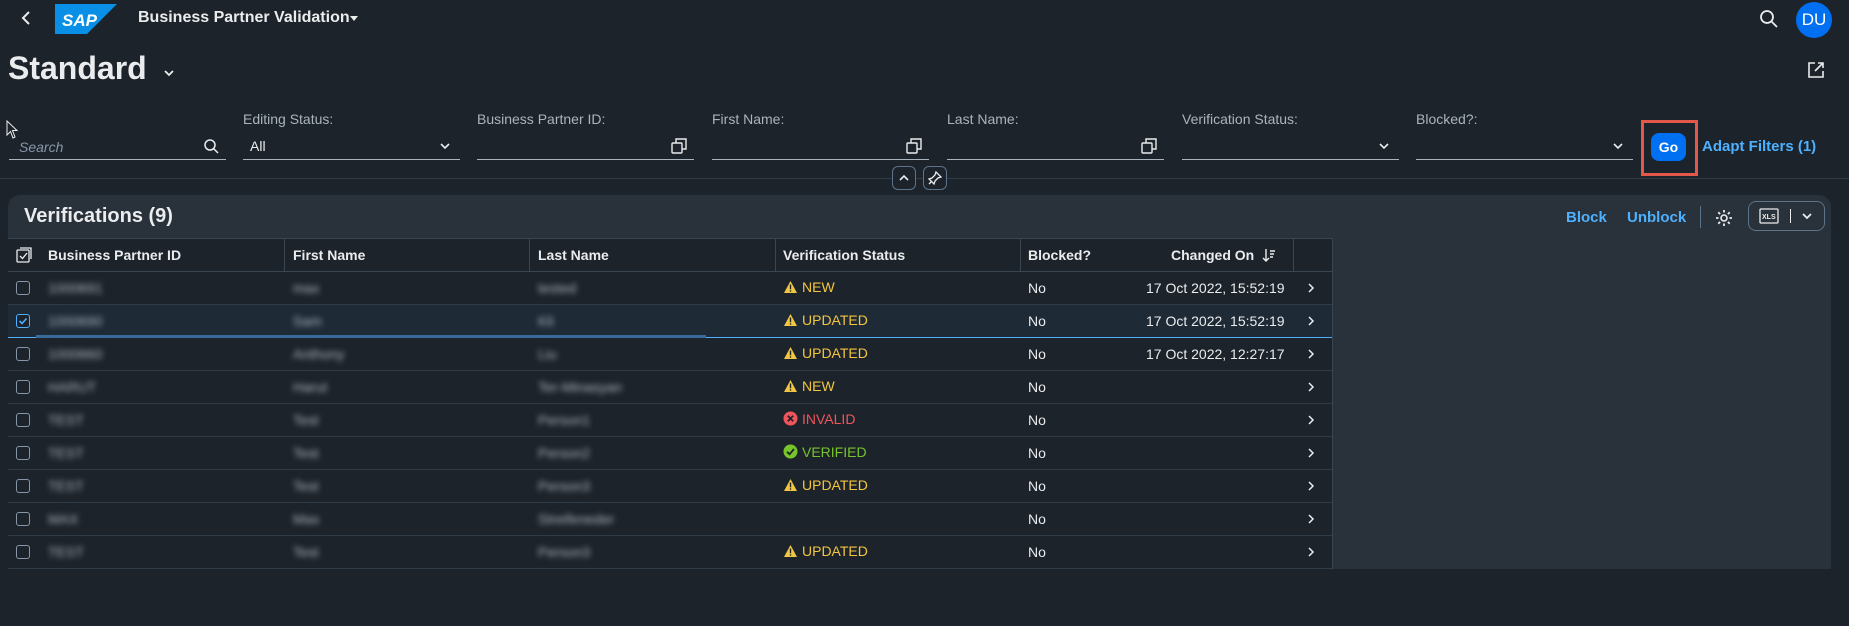 Image resolution: width=1849 pixels, height=626 pixels. Describe the element at coordinates (75, 354) in the screenshot. I see `cell-bp-id: 1000660` at that location.